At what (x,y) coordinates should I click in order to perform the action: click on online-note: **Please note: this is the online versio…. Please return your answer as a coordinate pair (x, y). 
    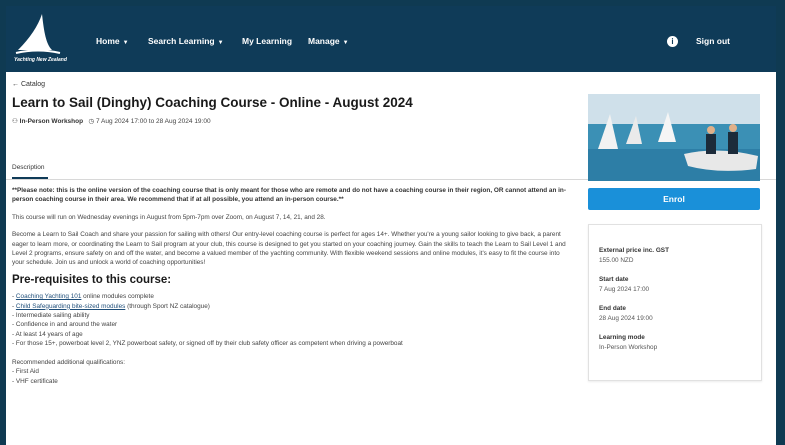
    Looking at the image, I should click on (289, 195).